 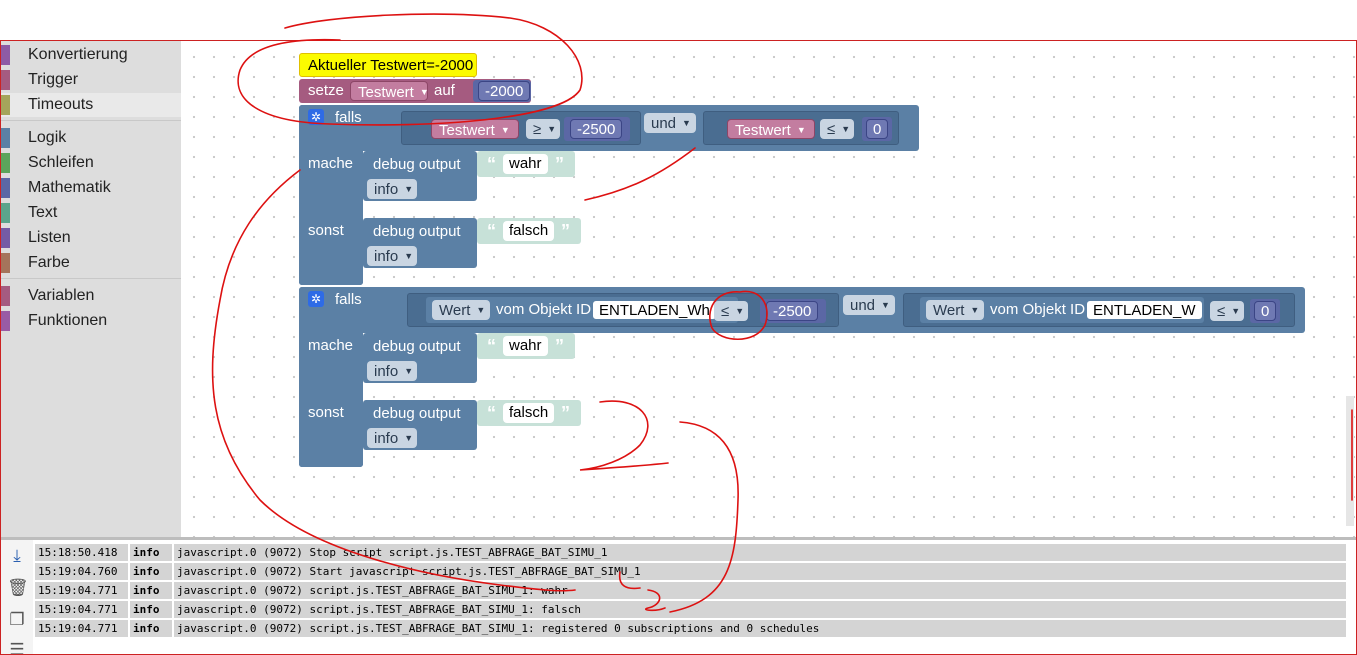 I want to click on if-block-1-footer, so click(x=331, y=278).